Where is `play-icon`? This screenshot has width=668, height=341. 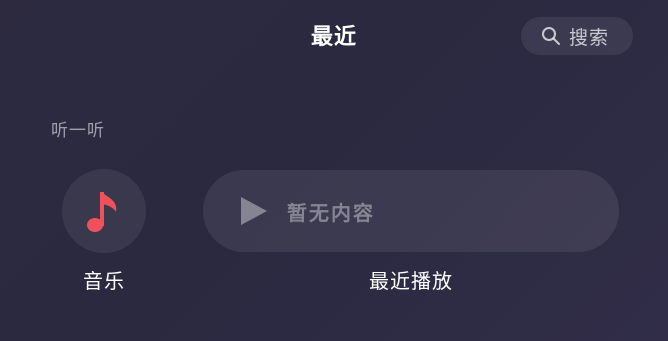
play-icon is located at coordinates (254, 211).